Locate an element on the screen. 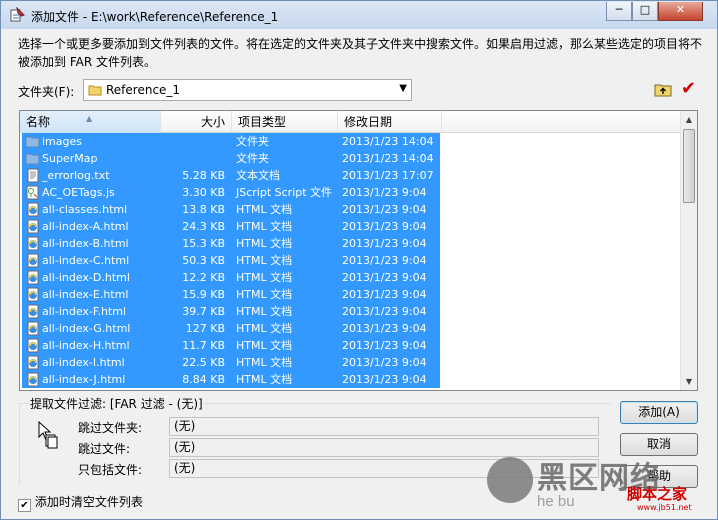 The width and height of the screenshot is (718, 520). add-file-app-icon is located at coordinates (17, 14).